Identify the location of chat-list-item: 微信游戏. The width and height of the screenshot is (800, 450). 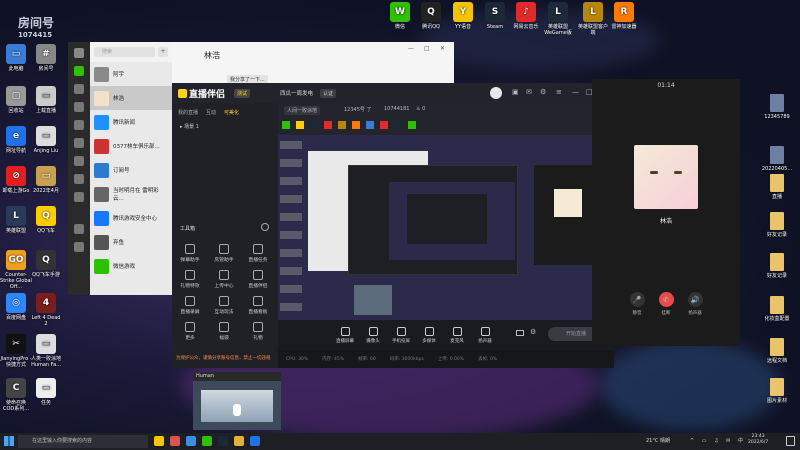
(131, 266).